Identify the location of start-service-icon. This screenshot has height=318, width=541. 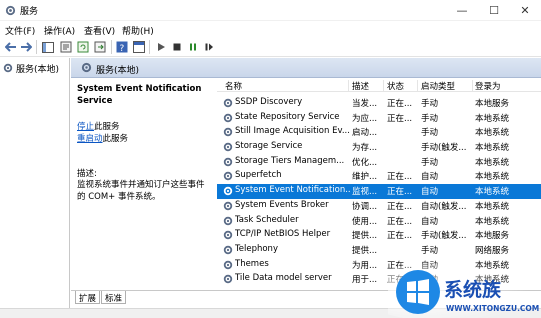
(161, 47).